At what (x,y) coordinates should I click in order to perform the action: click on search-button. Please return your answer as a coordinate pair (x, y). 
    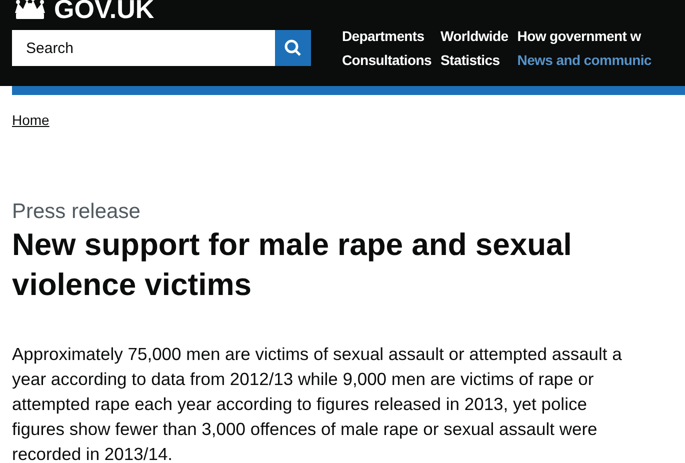
    Looking at the image, I should click on (293, 48).